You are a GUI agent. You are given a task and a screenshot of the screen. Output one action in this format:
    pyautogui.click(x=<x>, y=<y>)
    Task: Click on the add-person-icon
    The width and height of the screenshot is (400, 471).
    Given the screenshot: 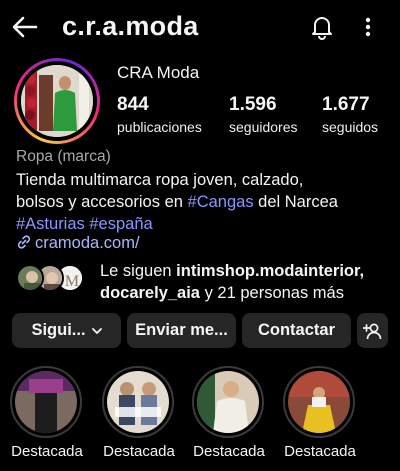 What is the action you would take?
    pyautogui.click(x=371, y=331)
    